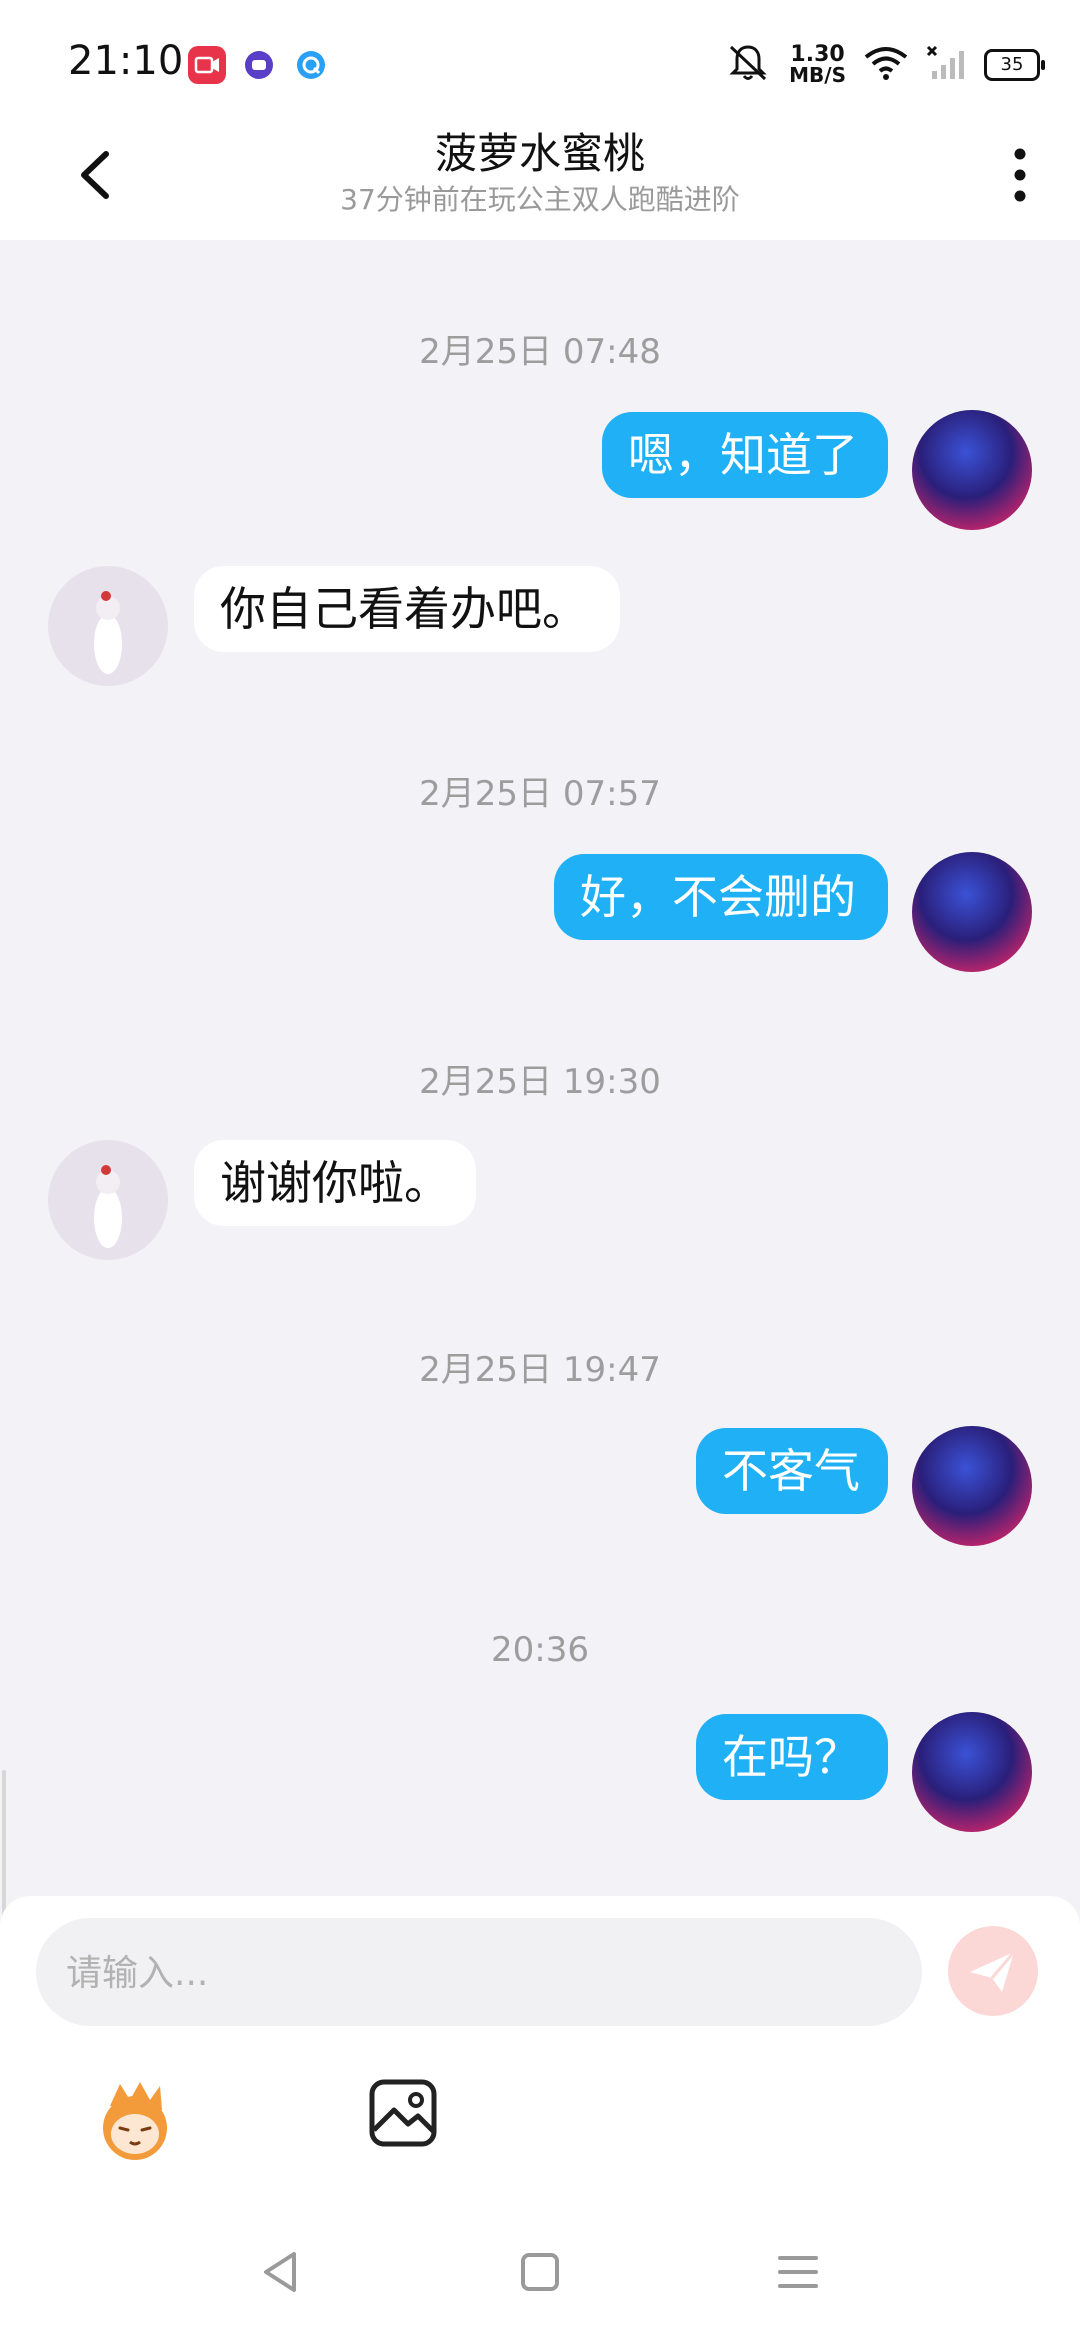 This screenshot has width=1080, height=2340. Describe the element at coordinates (540, 1082) in the screenshot. I see `message-timestamp: 2月25日 19:30` at that location.